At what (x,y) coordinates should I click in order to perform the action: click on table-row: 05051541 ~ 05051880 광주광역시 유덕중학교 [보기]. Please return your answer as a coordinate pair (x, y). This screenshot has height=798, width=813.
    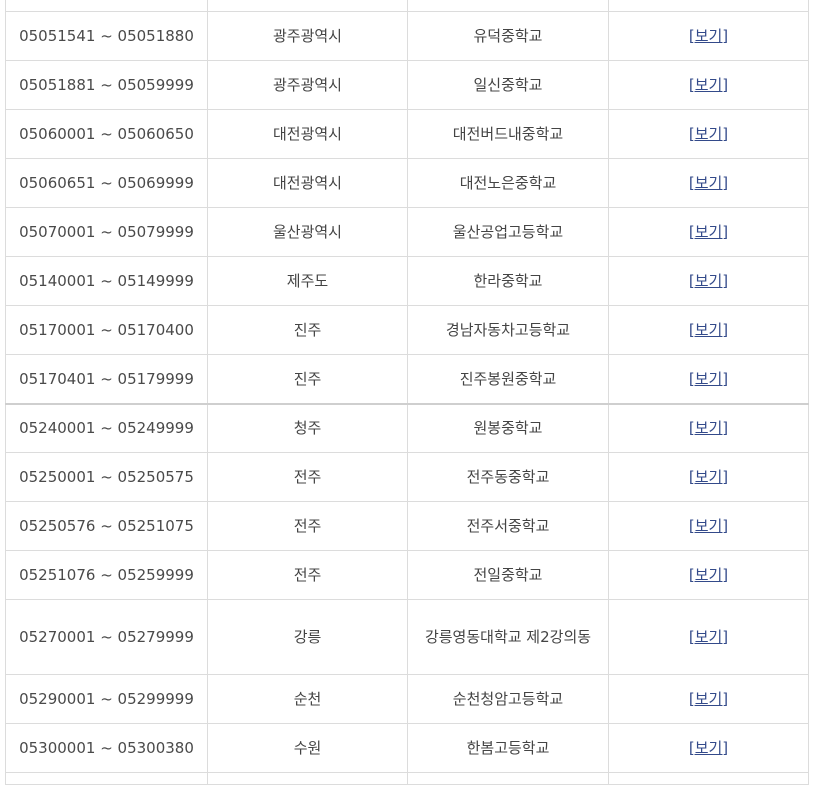
    Looking at the image, I should click on (407, 36).